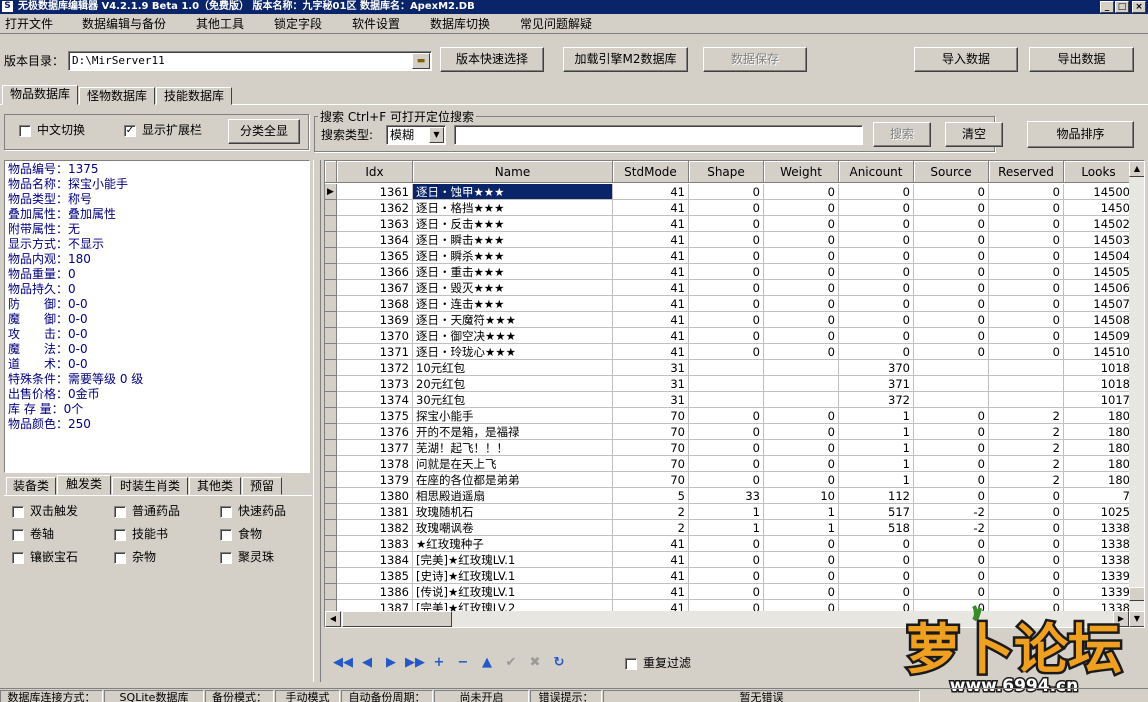 The height and width of the screenshot is (702, 1148). What do you see at coordinates (734, 384) in the screenshot?
I see `table-row: 1373 20元红包 31 371 1018` at bounding box center [734, 384].